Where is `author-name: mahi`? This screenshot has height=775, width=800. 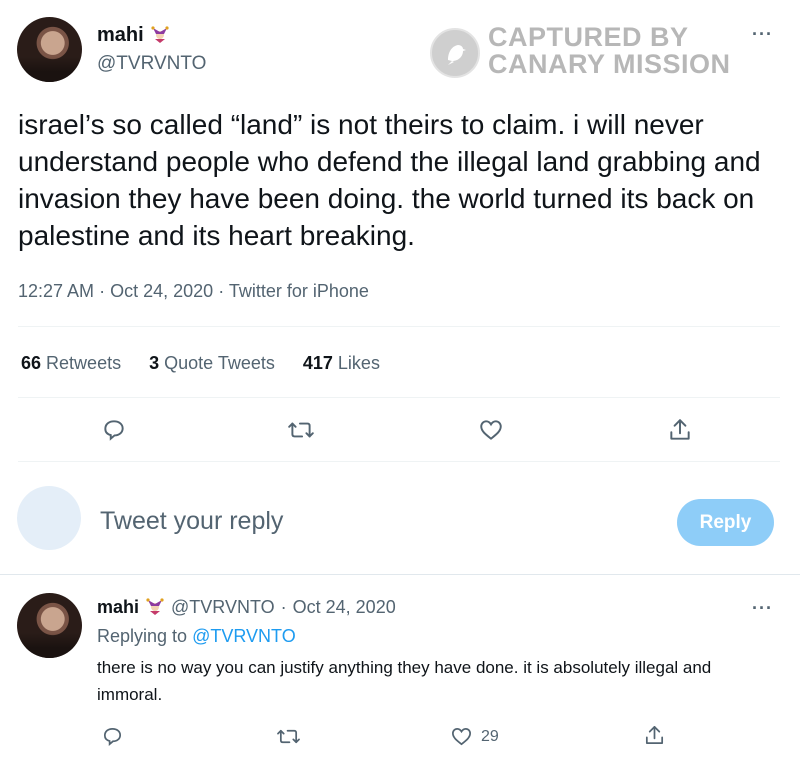
author-name: mahi is located at coordinates (120, 35).